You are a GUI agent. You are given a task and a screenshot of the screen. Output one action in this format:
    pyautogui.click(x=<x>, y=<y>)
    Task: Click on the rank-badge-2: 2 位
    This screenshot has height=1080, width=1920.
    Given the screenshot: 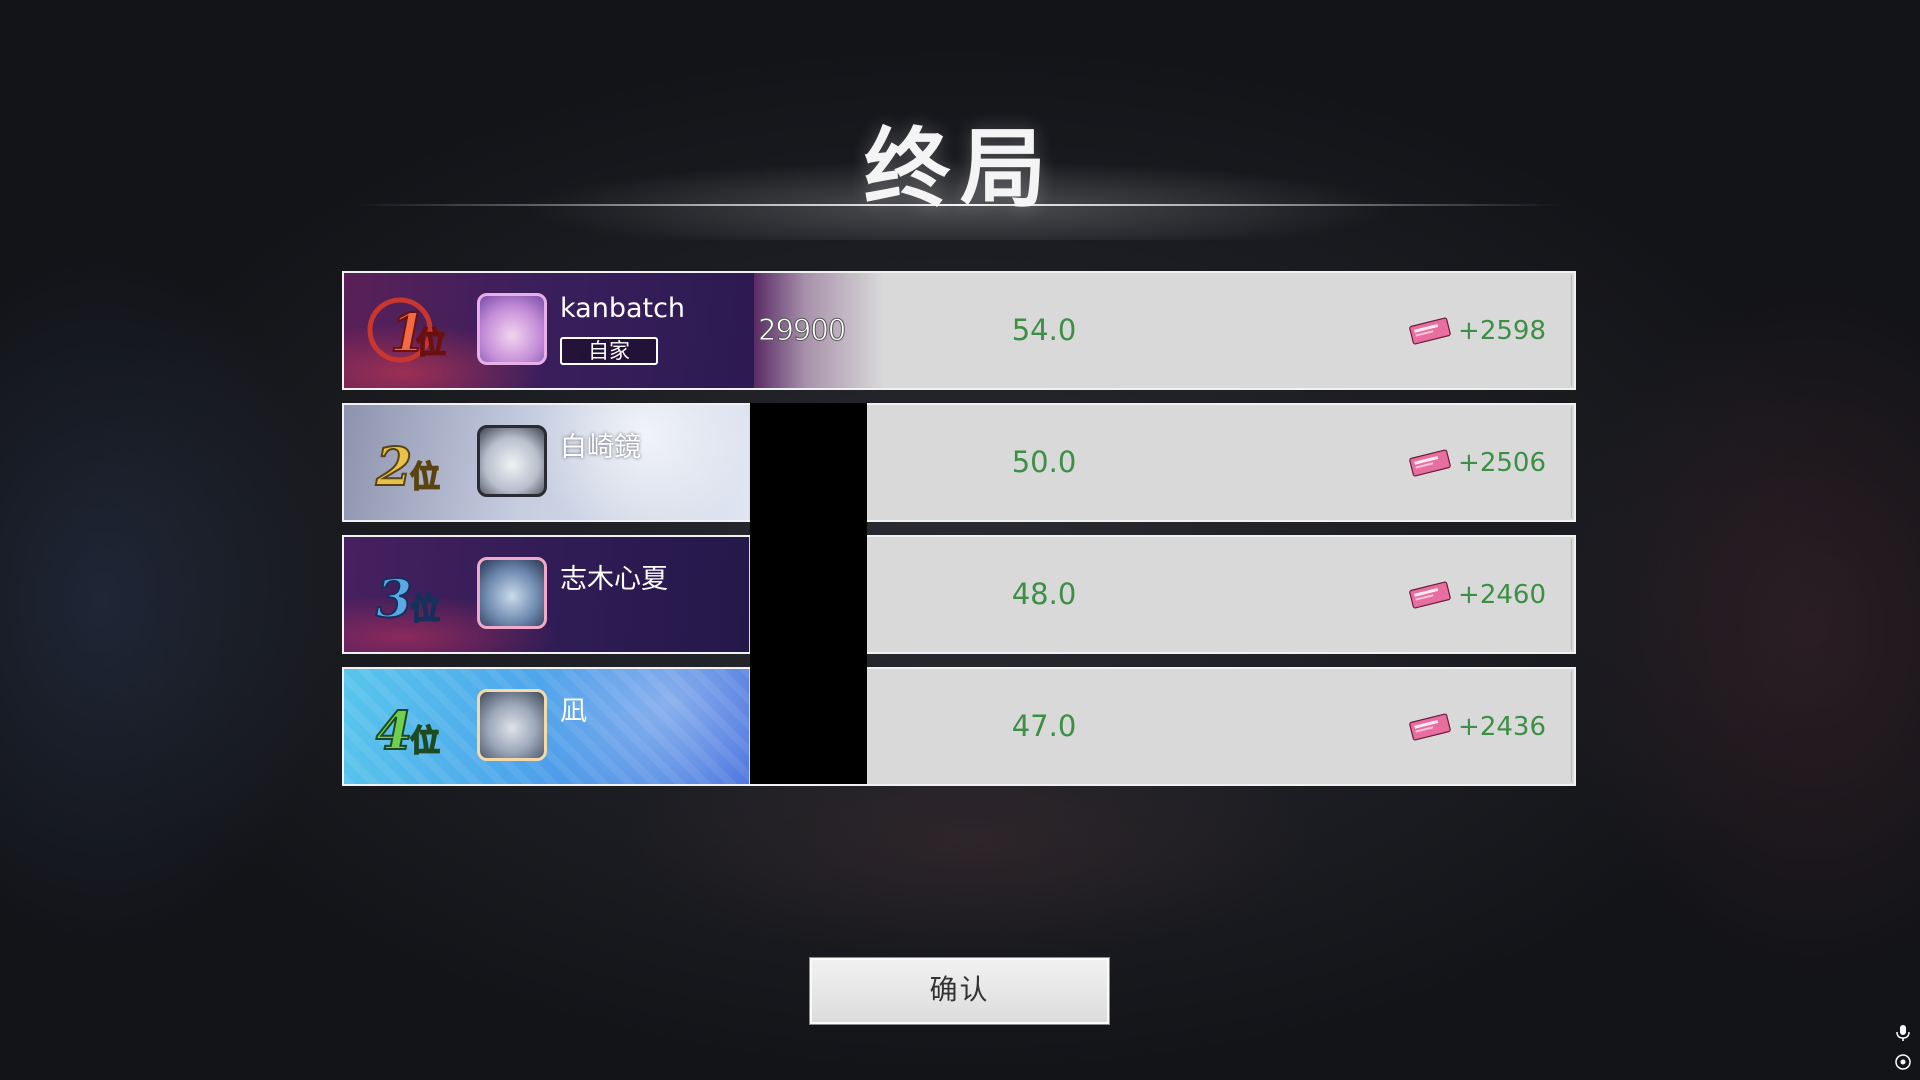 What is the action you would take?
    pyautogui.click(x=410, y=462)
    